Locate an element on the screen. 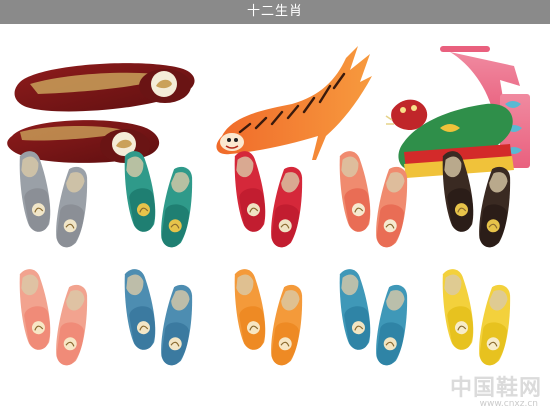 This screenshot has width=550, height=413. red-velvet-slipper-top is located at coordinates (104, 87).